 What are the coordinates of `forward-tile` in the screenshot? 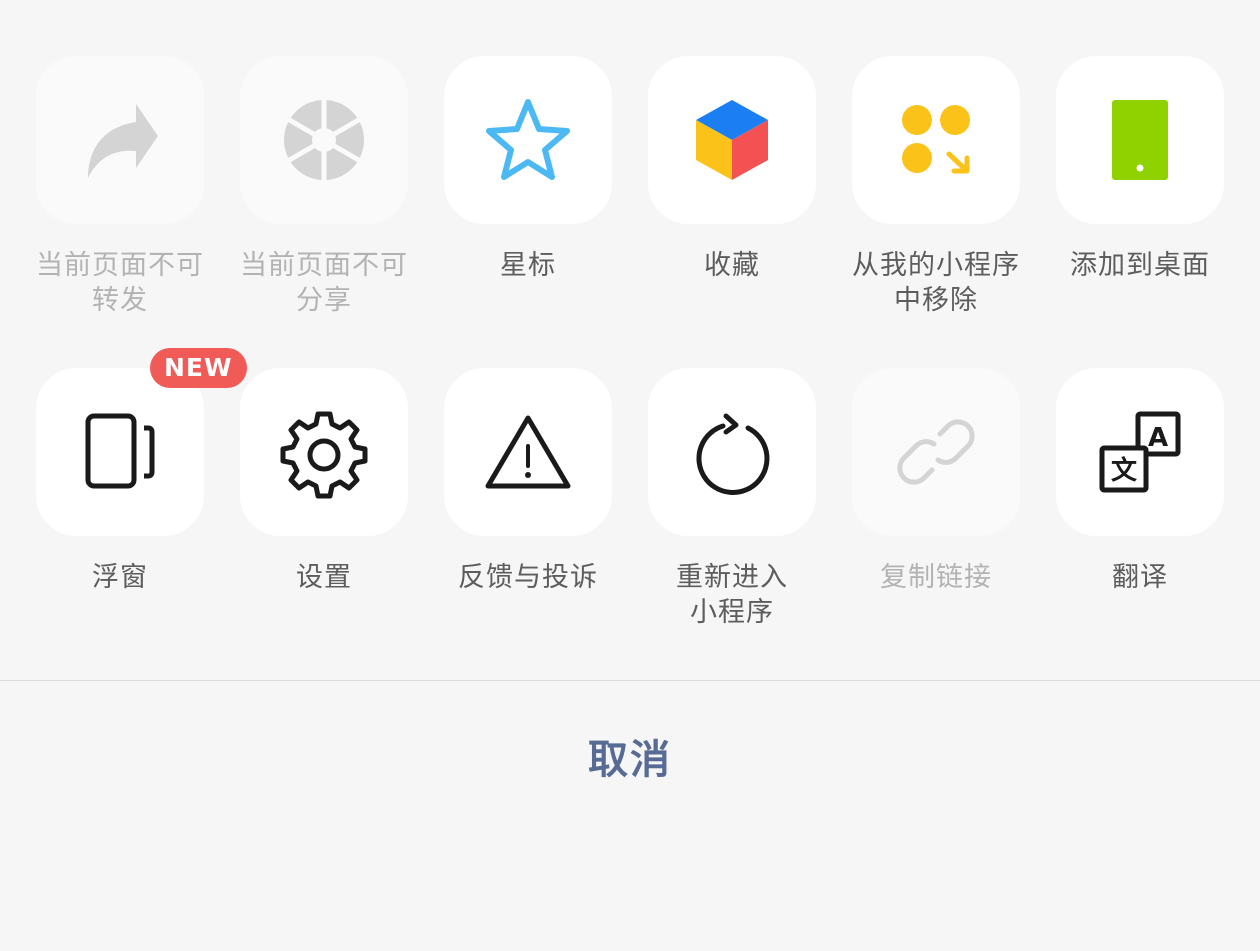 It's located at (120, 140).